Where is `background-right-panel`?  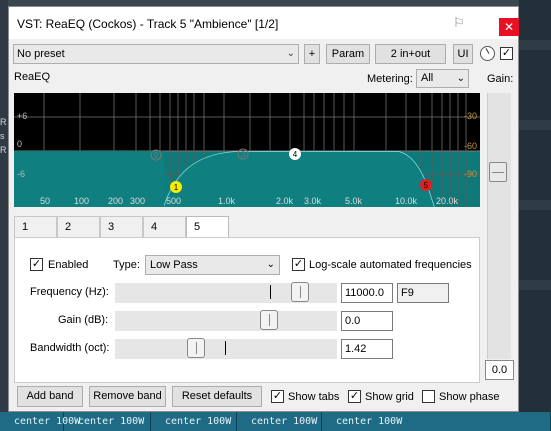
background-right-panel is located at coordinates (535, 215).